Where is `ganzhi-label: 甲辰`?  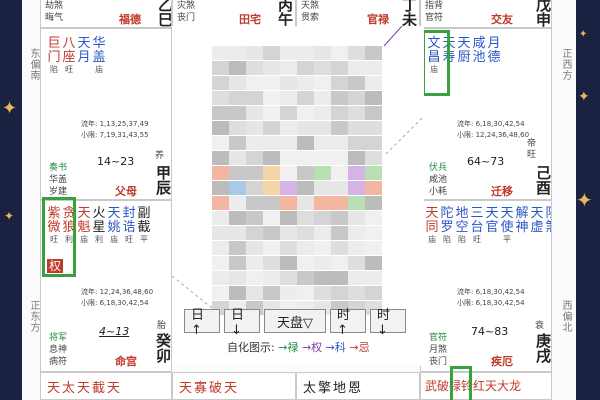 ganzhi-label: 甲辰 is located at coordinates (163, 180).